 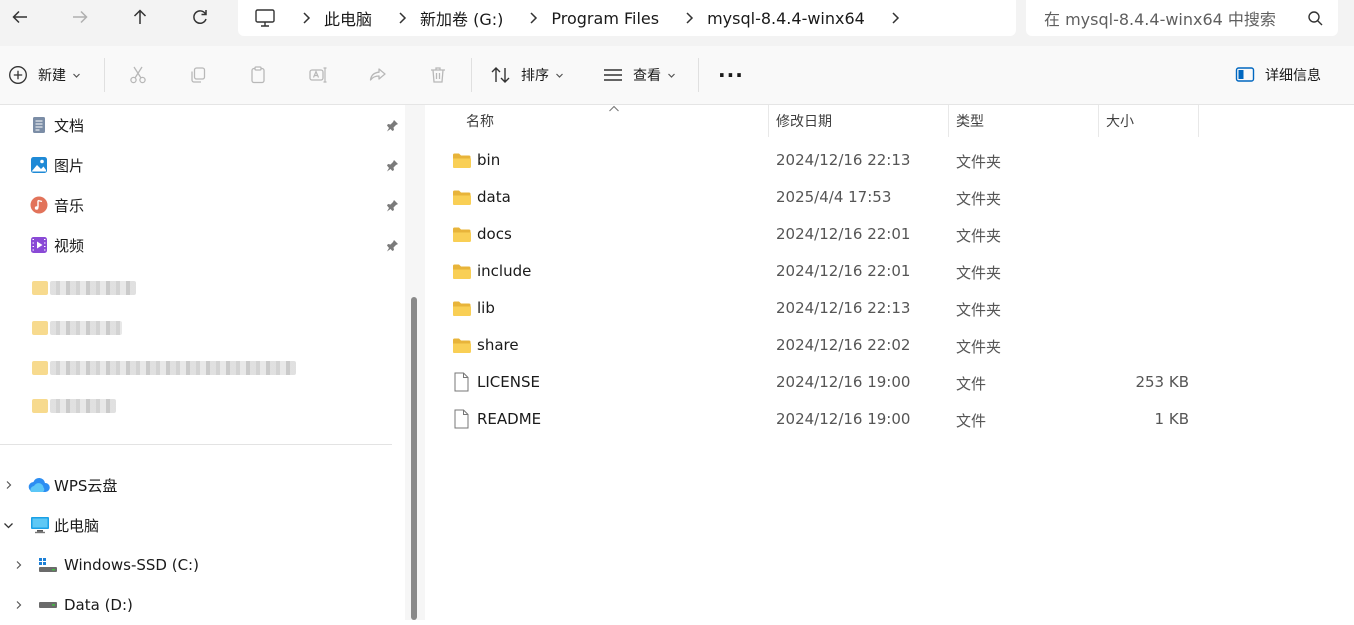 What do you see at coordinates (69, 205) in the screenshot?
I see `sidebar-item-label: 音乐` at bounding box center [69, 205].